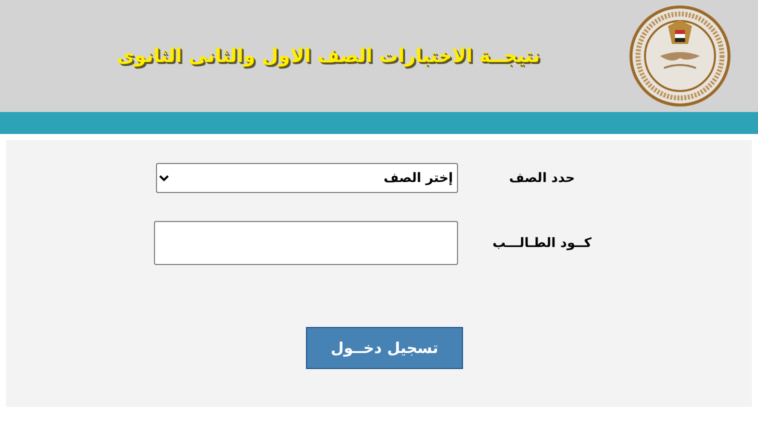  I want to click on field-label: حدد الصف, so click(542, 178).